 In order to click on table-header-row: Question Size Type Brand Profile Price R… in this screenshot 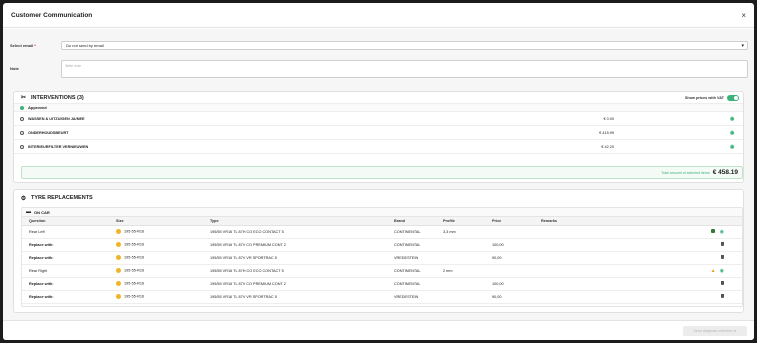, I will do `click(382, 221)`.